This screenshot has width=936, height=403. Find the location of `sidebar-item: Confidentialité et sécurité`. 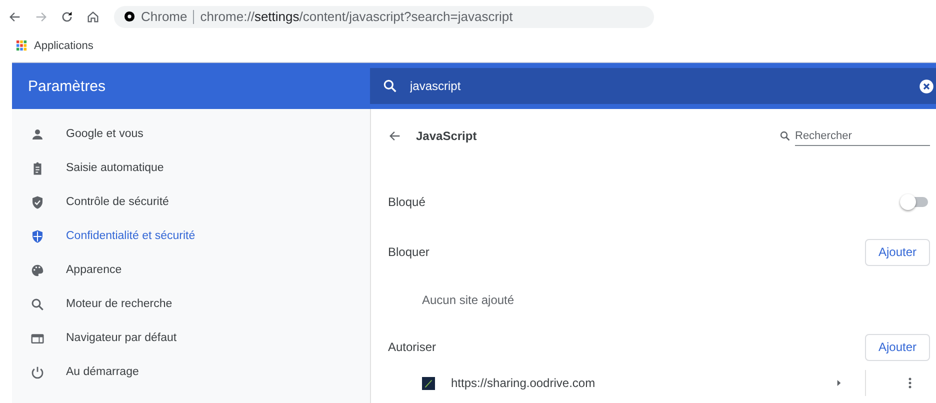

sidebar-item: Confidentialité et sécurité is located at coordinates (191, 236).